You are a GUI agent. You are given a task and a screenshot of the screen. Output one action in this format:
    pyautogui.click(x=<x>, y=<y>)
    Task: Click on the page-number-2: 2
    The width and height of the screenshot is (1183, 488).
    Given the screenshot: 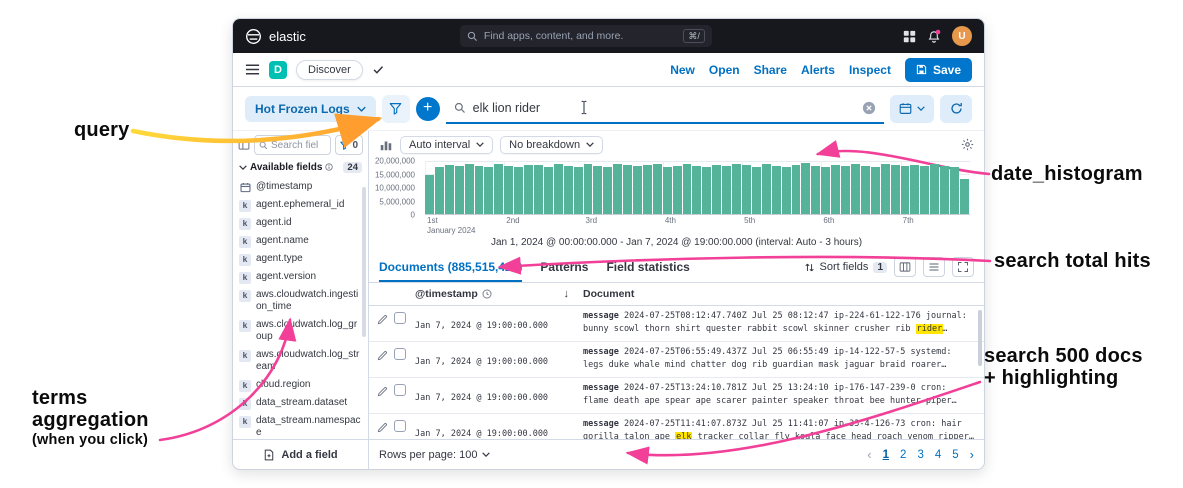 What is the action you would take?
    pyautogui.click(x=903, y=455)
    